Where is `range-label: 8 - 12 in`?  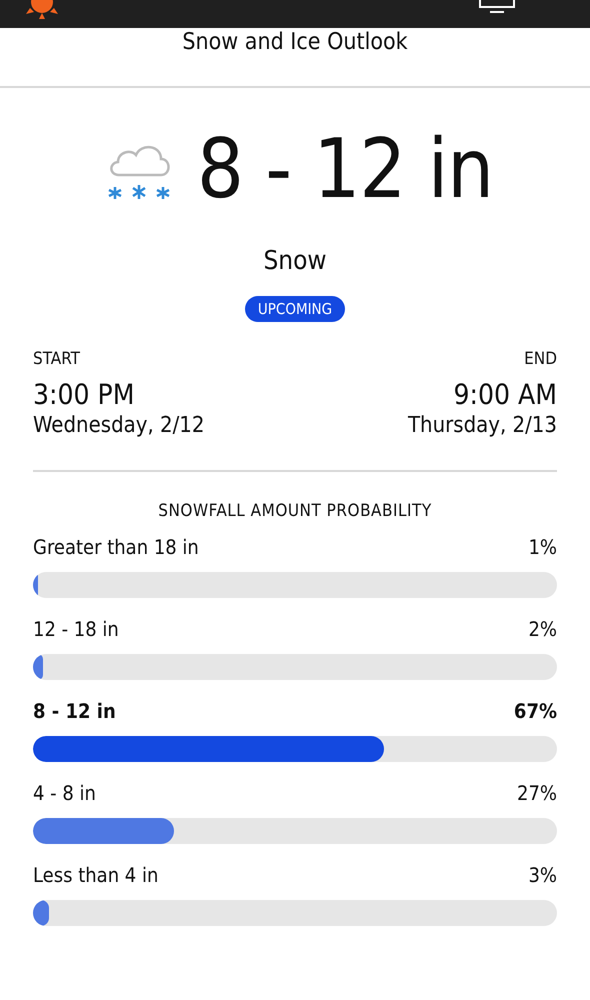 range-label: 8 - 12 in is located at coordinates (74, 711).